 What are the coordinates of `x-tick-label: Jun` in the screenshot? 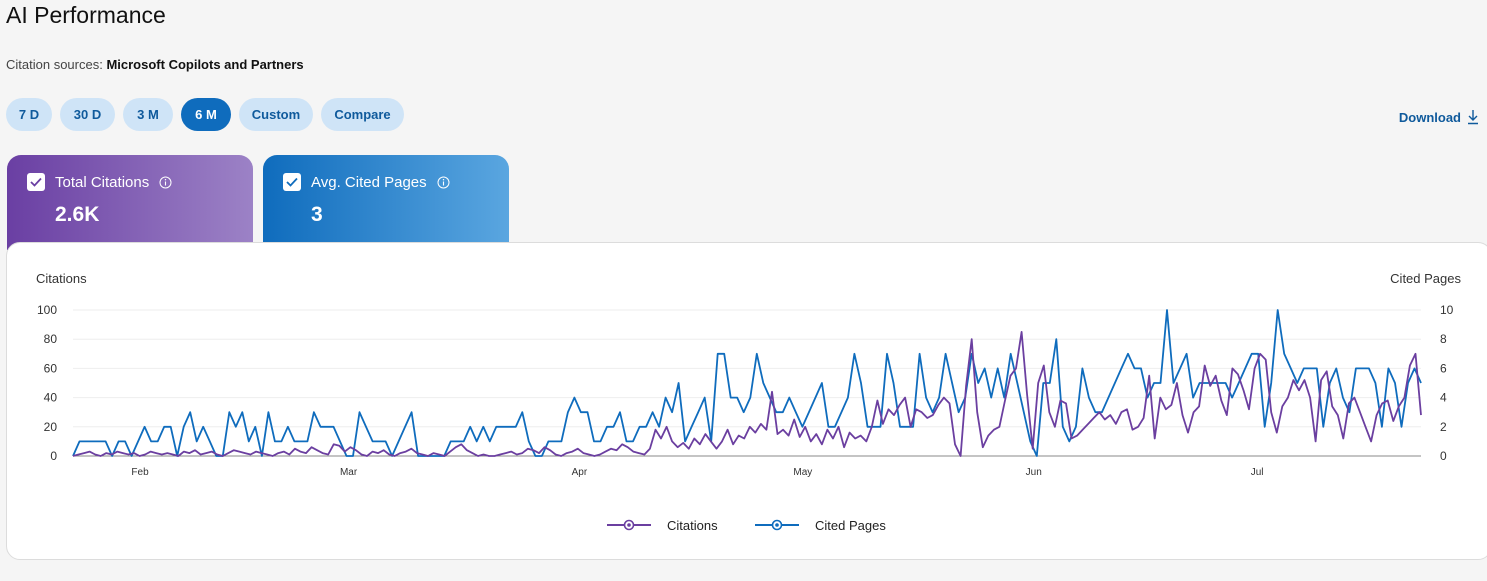 It's located at (1034, 472).